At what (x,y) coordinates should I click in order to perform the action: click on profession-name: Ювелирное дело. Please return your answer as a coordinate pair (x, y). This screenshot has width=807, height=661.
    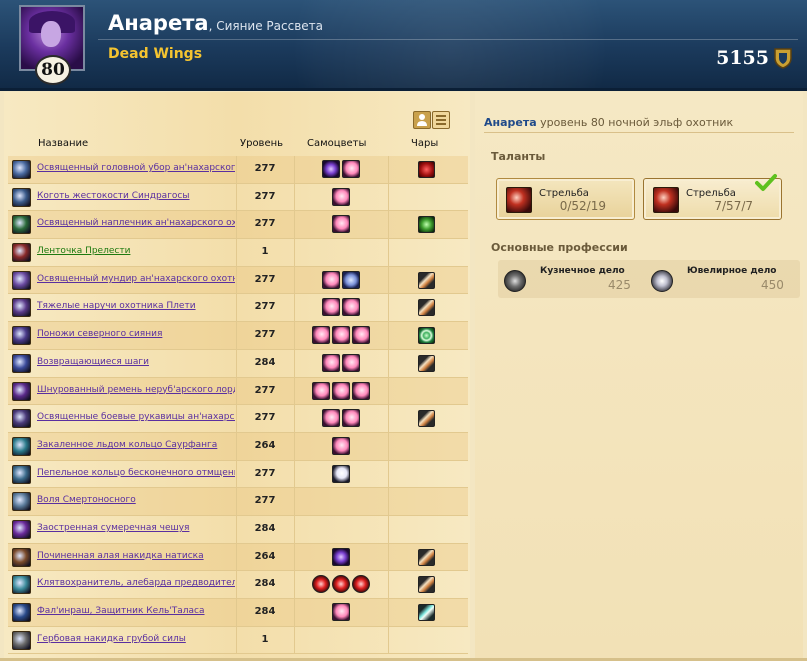
    Looking at the image, I should click on (732, 271).